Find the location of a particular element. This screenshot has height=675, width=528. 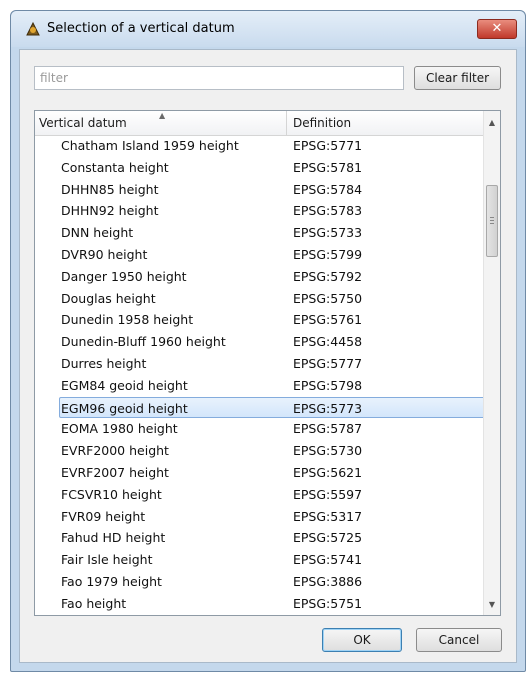

table-row: Fao height EPSG:5751 is located at coordinates (259, 604).